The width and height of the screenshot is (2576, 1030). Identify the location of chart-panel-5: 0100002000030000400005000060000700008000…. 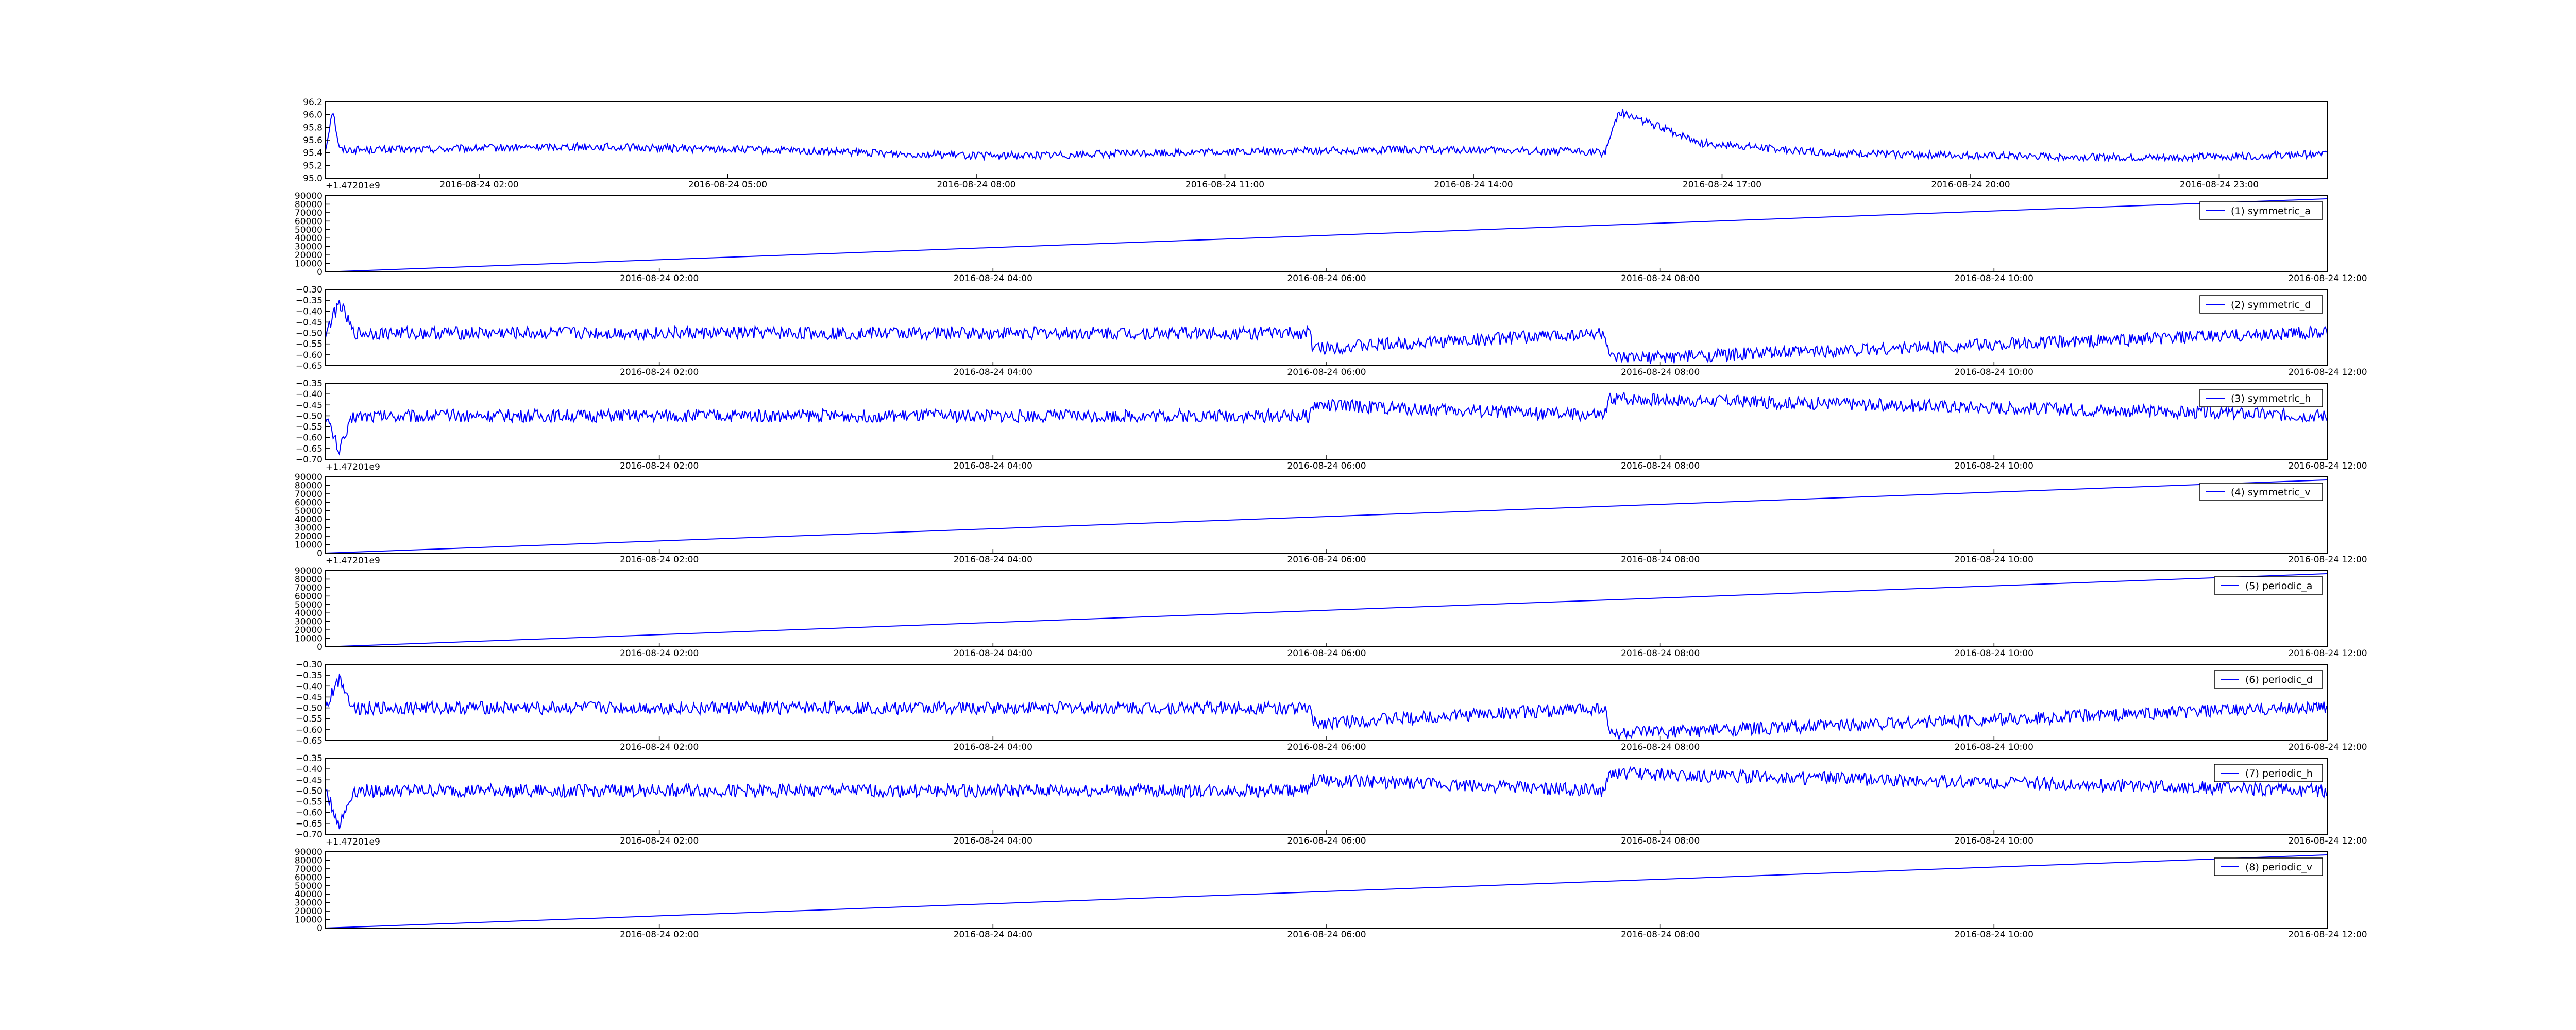
(1331, 612).